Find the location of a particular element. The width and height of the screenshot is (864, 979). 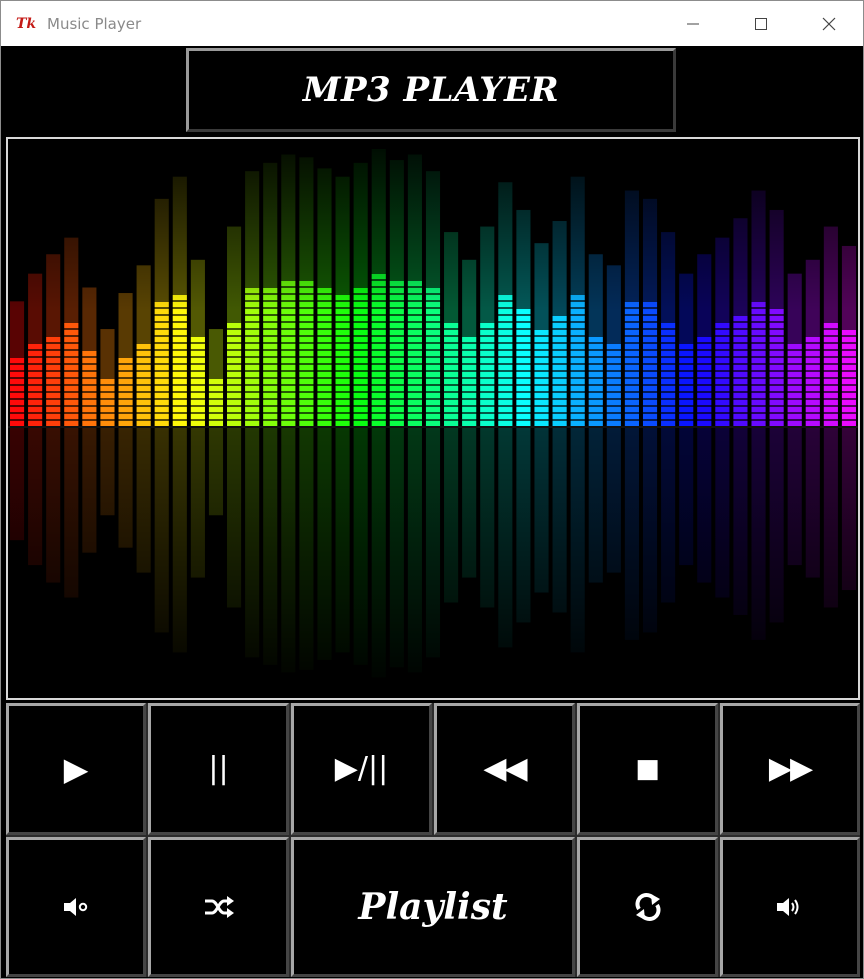

header-row: MP3 PLAYER is located at coordinates (432, 91).